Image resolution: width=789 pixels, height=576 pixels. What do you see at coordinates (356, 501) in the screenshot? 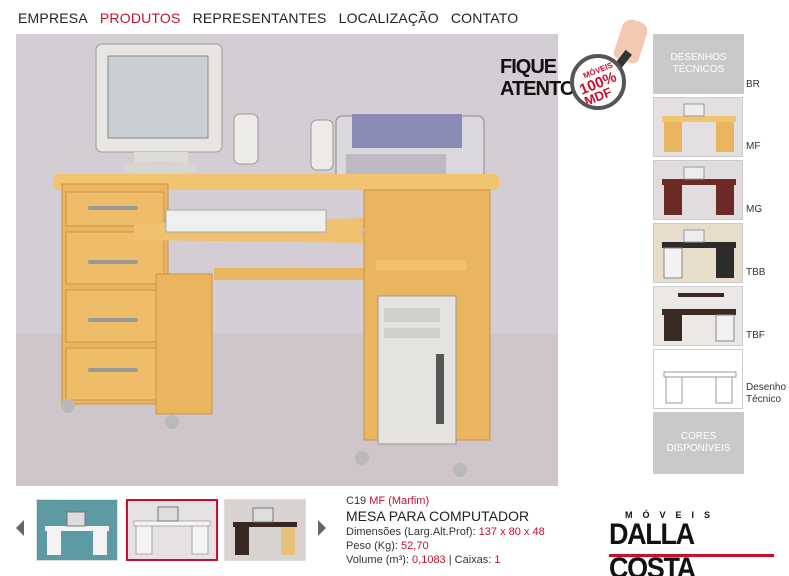
I see `product-code: C19` at bounding box center [356, 501].